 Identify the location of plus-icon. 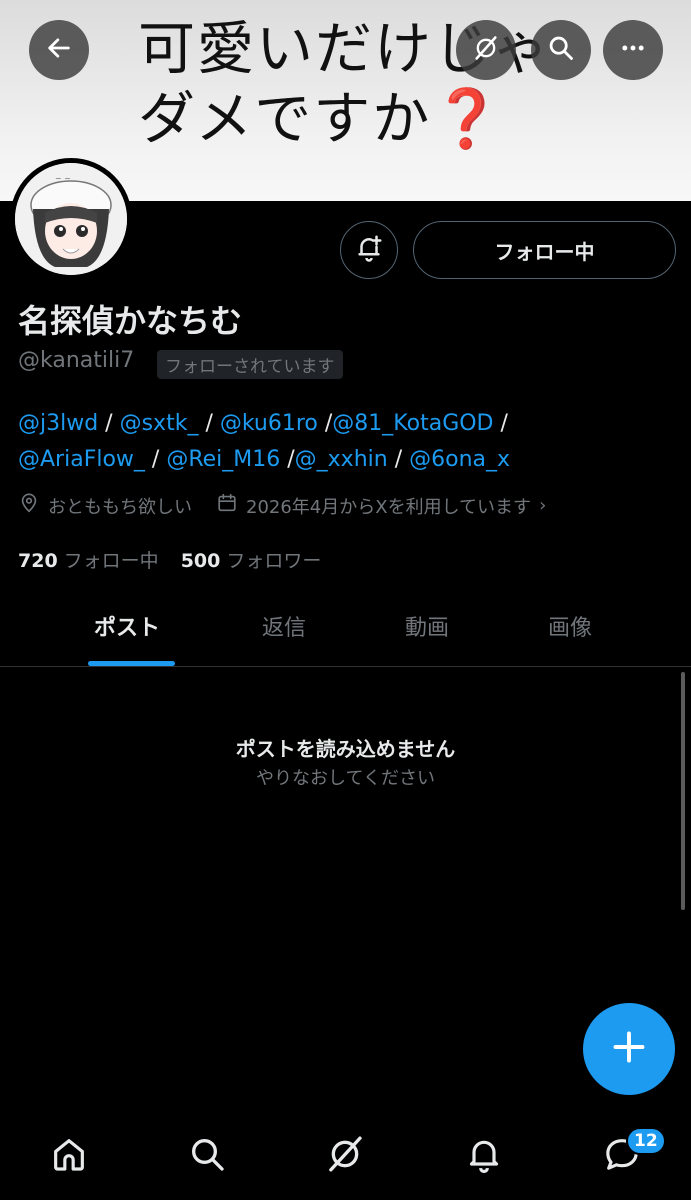
(629, 1049).